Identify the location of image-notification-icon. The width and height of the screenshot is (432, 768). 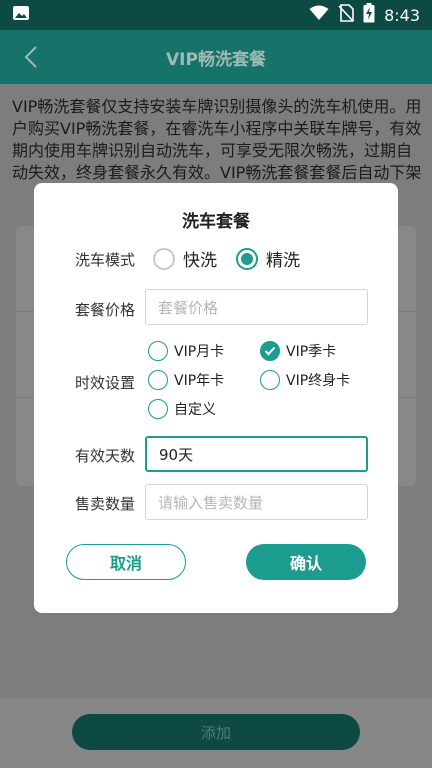
(21, 15).